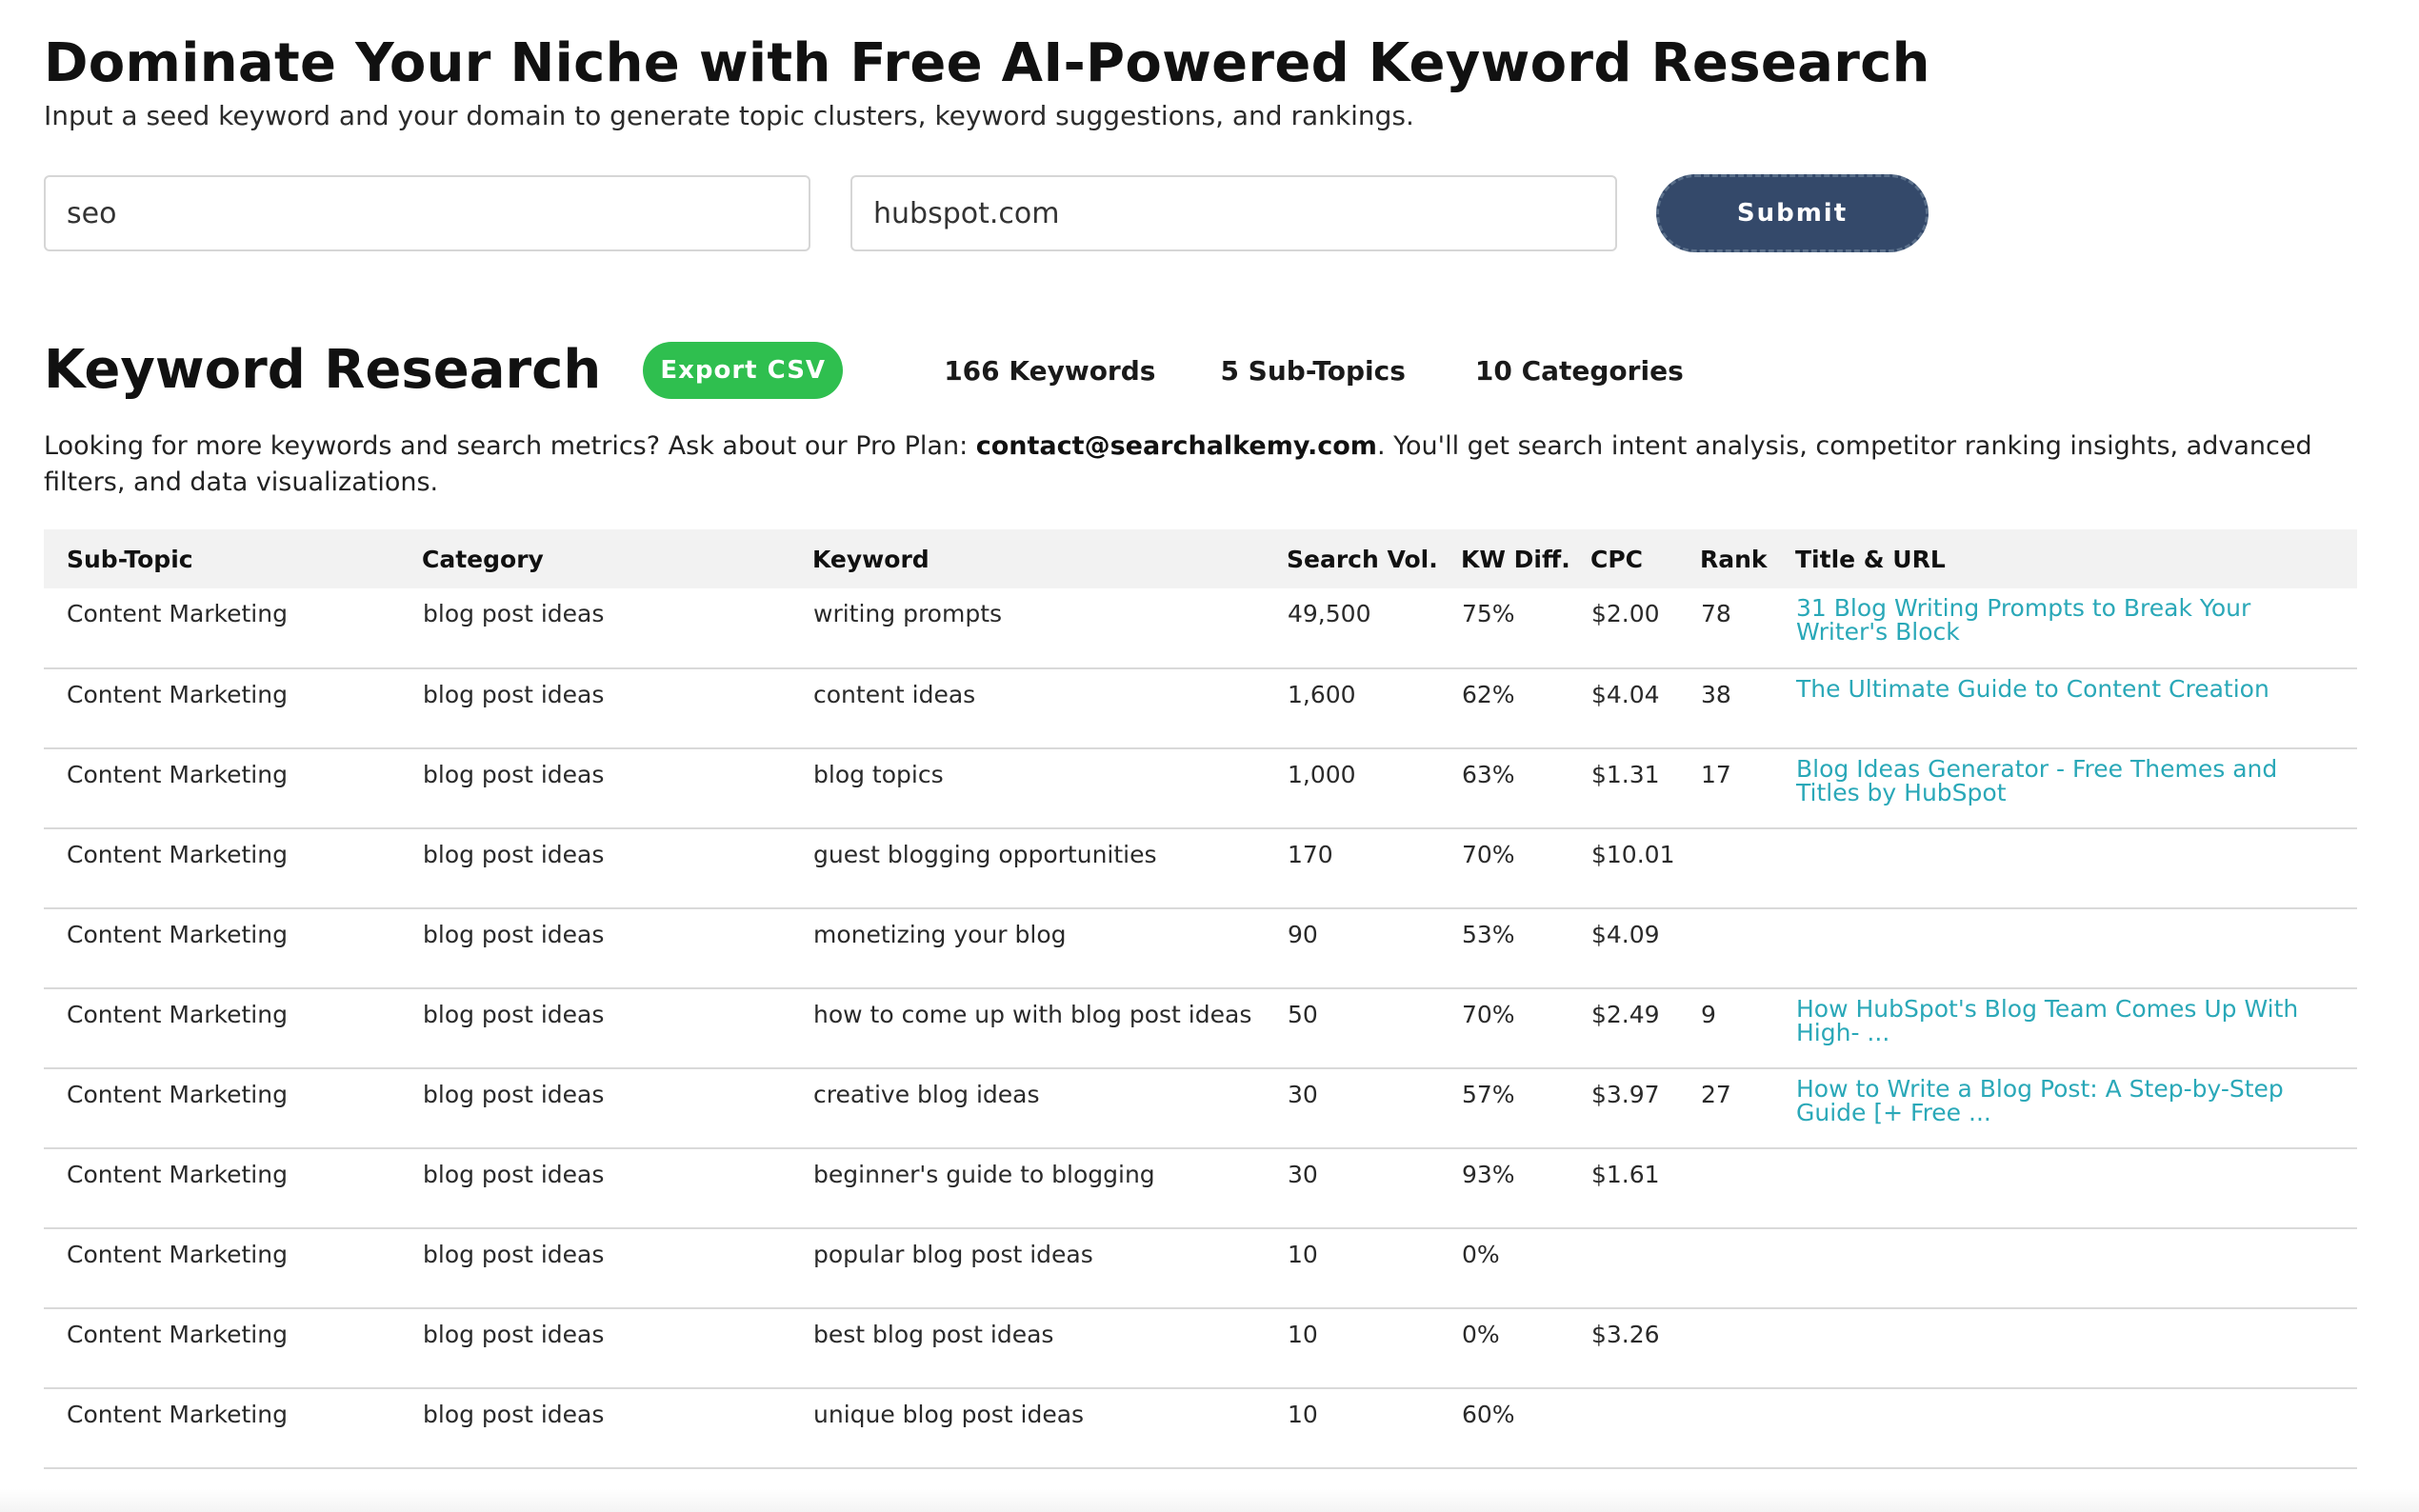 This screenshot has width=2419, height=1512. I want to click on contact-email: contact@searchalkemy.com, so click(1176, 446).